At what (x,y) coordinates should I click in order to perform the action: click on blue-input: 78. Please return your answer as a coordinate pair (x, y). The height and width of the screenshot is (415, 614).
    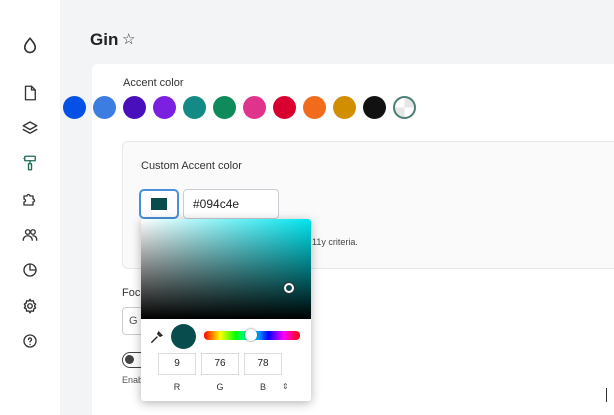
    Looking at the image, I should click on (263, 364).